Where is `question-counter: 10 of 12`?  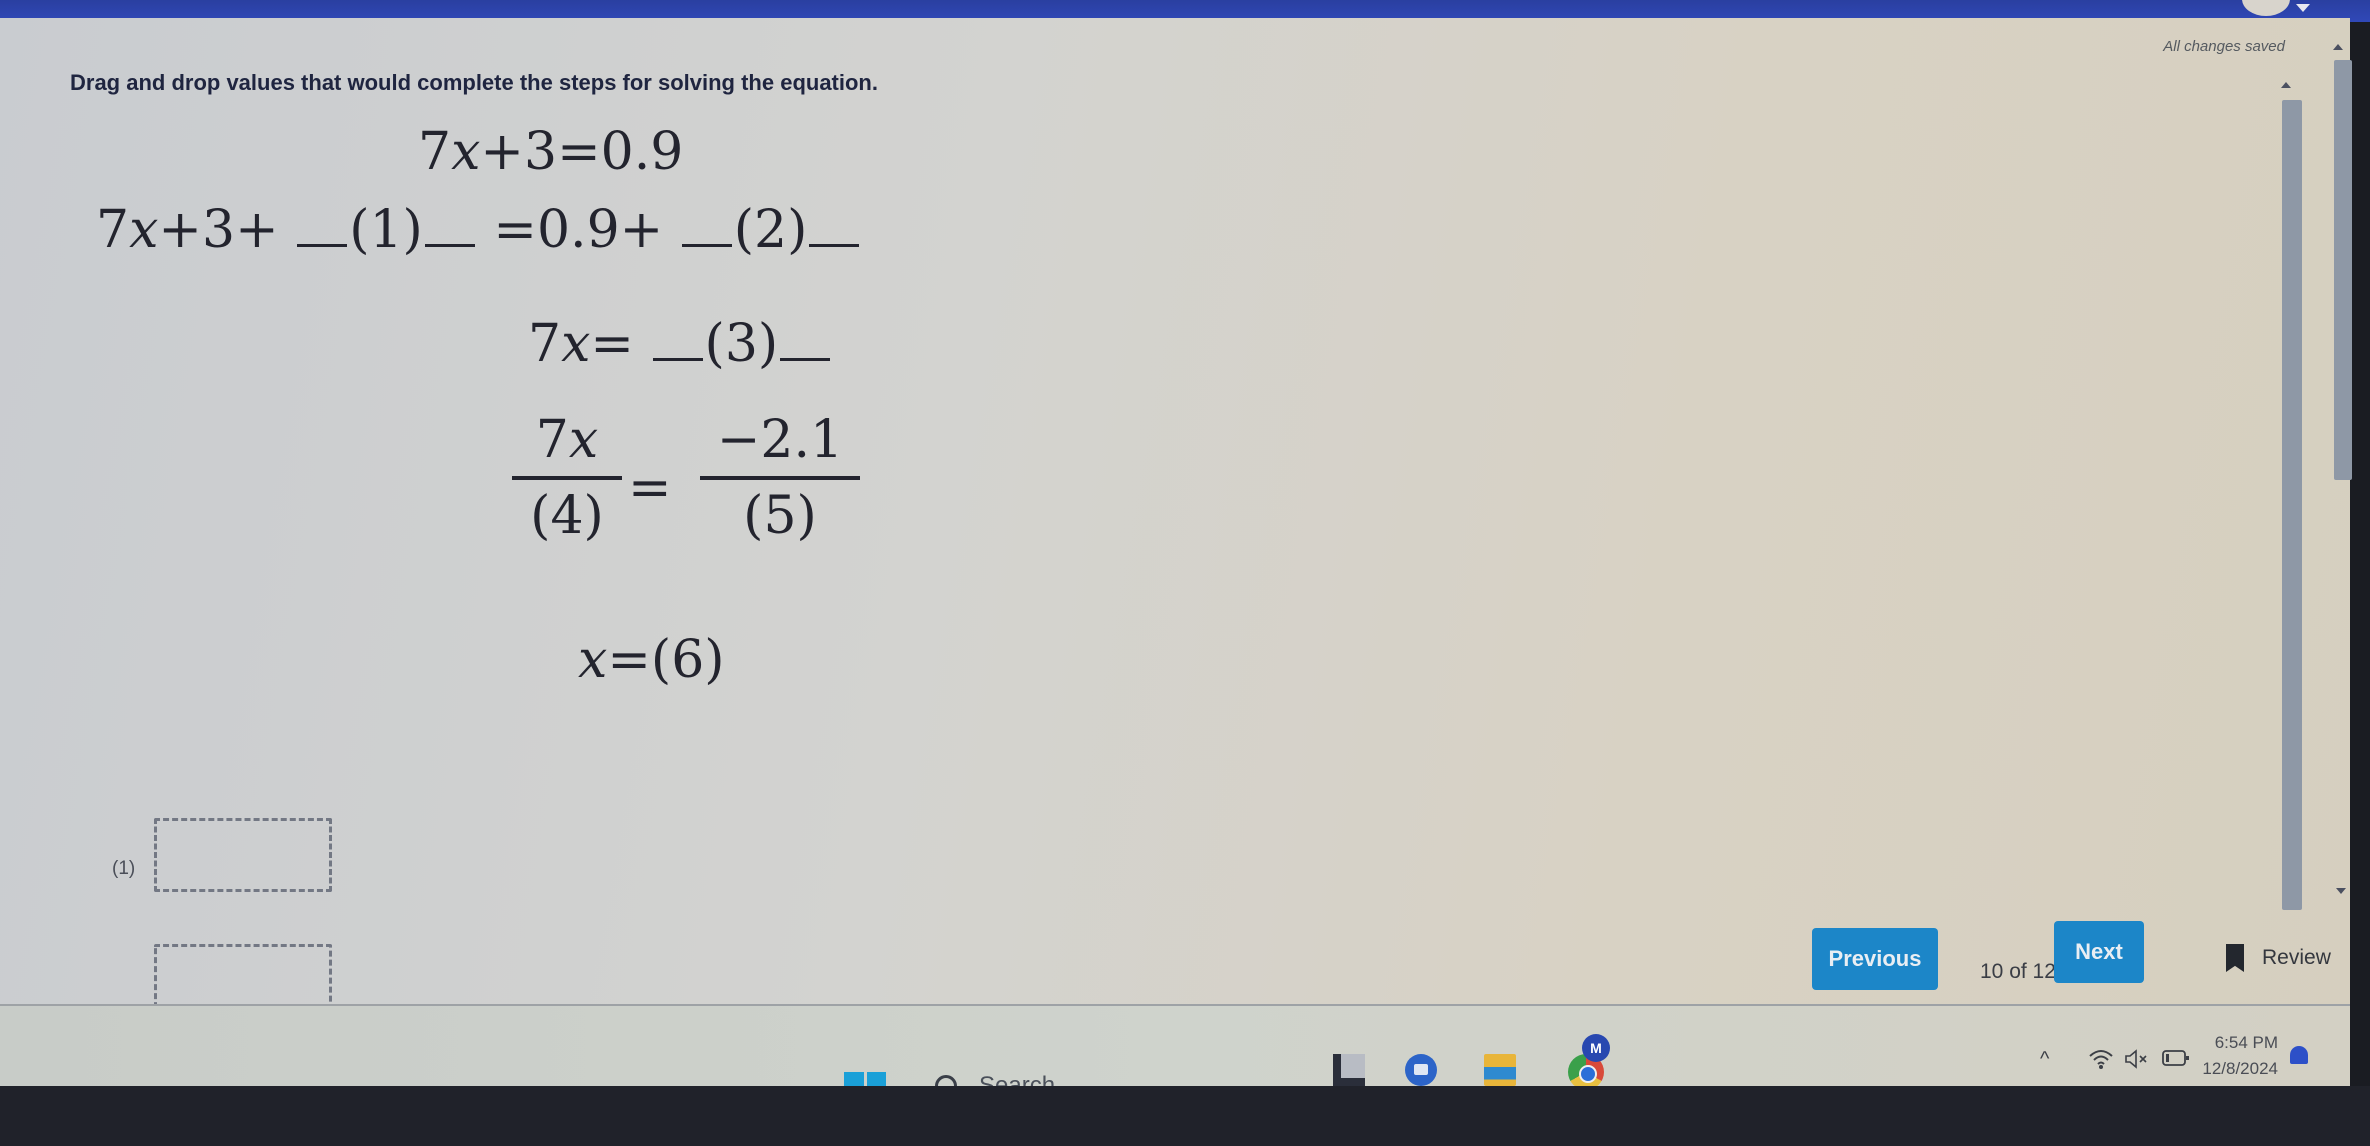 question-counter: 10 of 12 is located at coordinates (2018, 971).